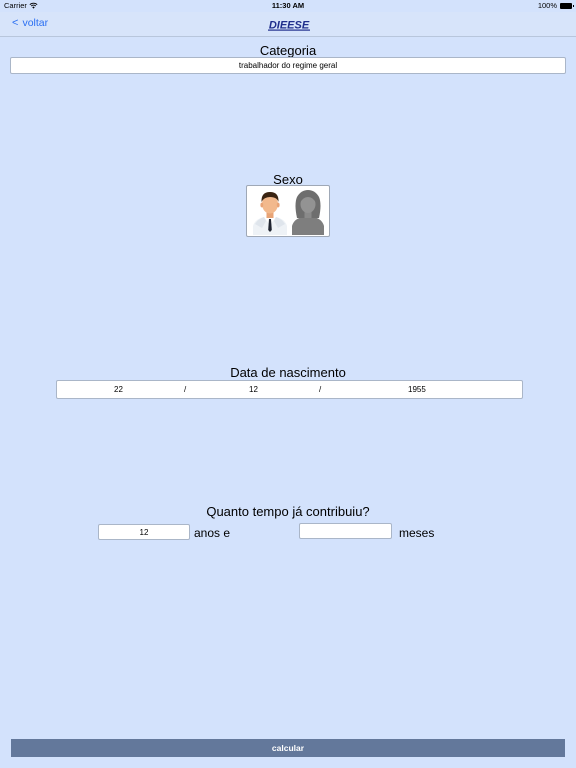 The image size is (576, 768). I want to click on back-label: voltar, so click(35, 23).